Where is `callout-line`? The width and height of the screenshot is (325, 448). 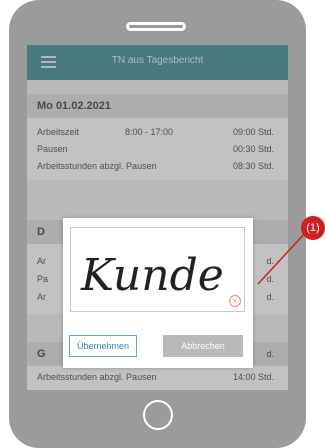
callout-line is located at coordinates (282, 258).